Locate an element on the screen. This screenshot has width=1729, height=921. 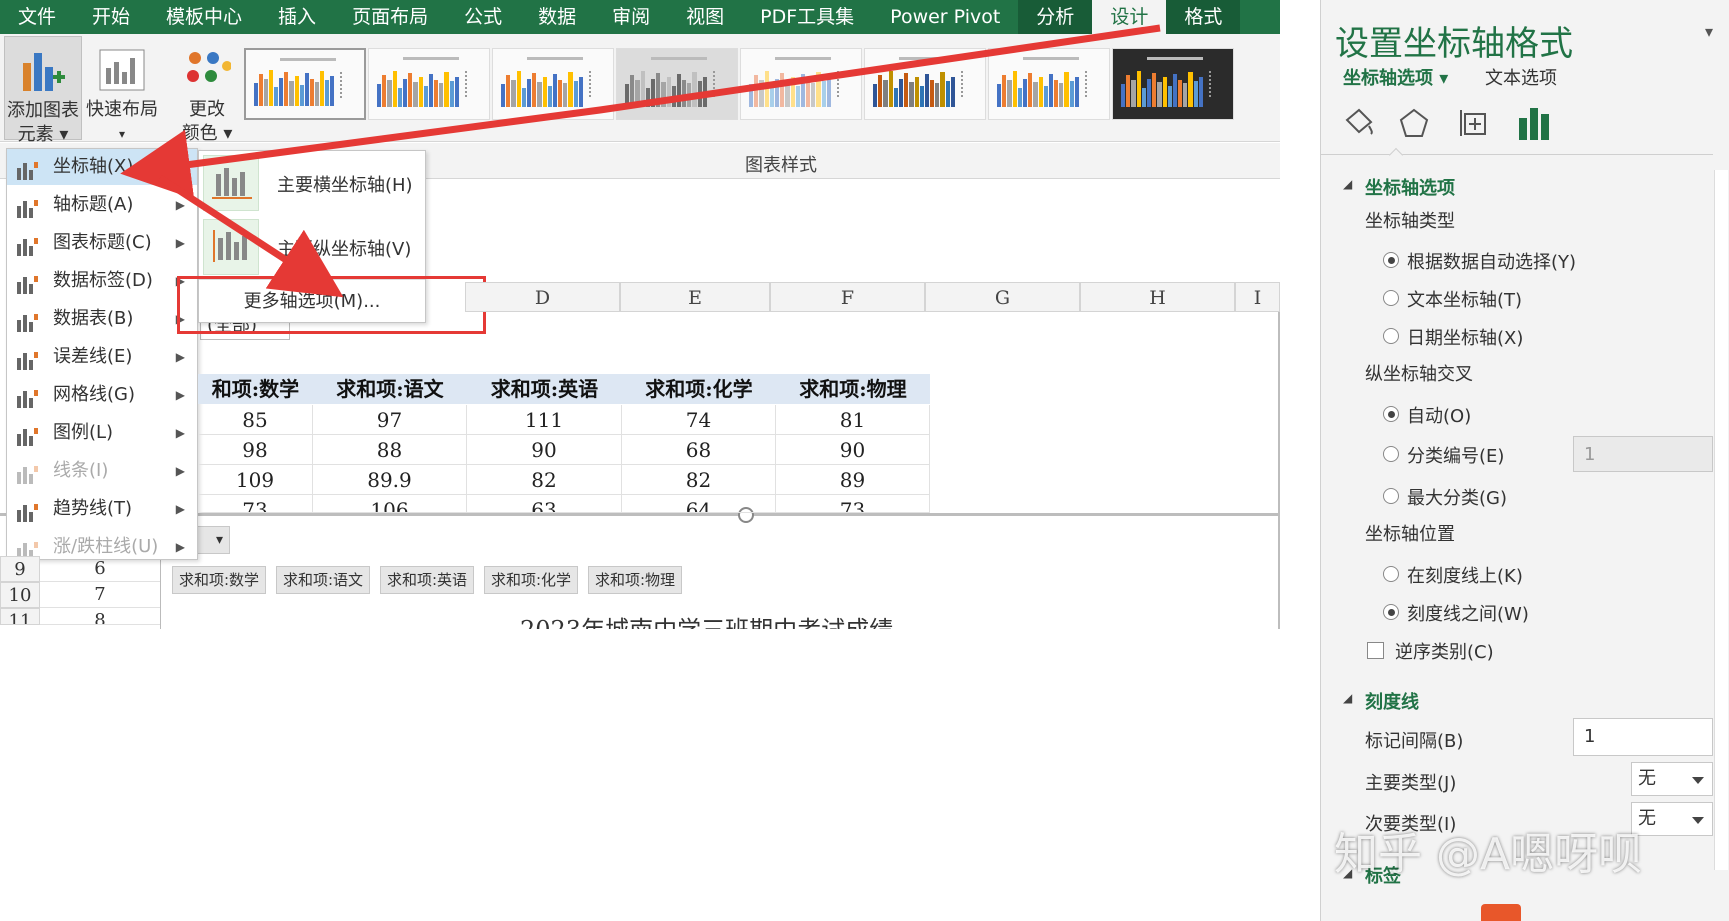
pane-scrollbar is located at coordinates (1721, 520).